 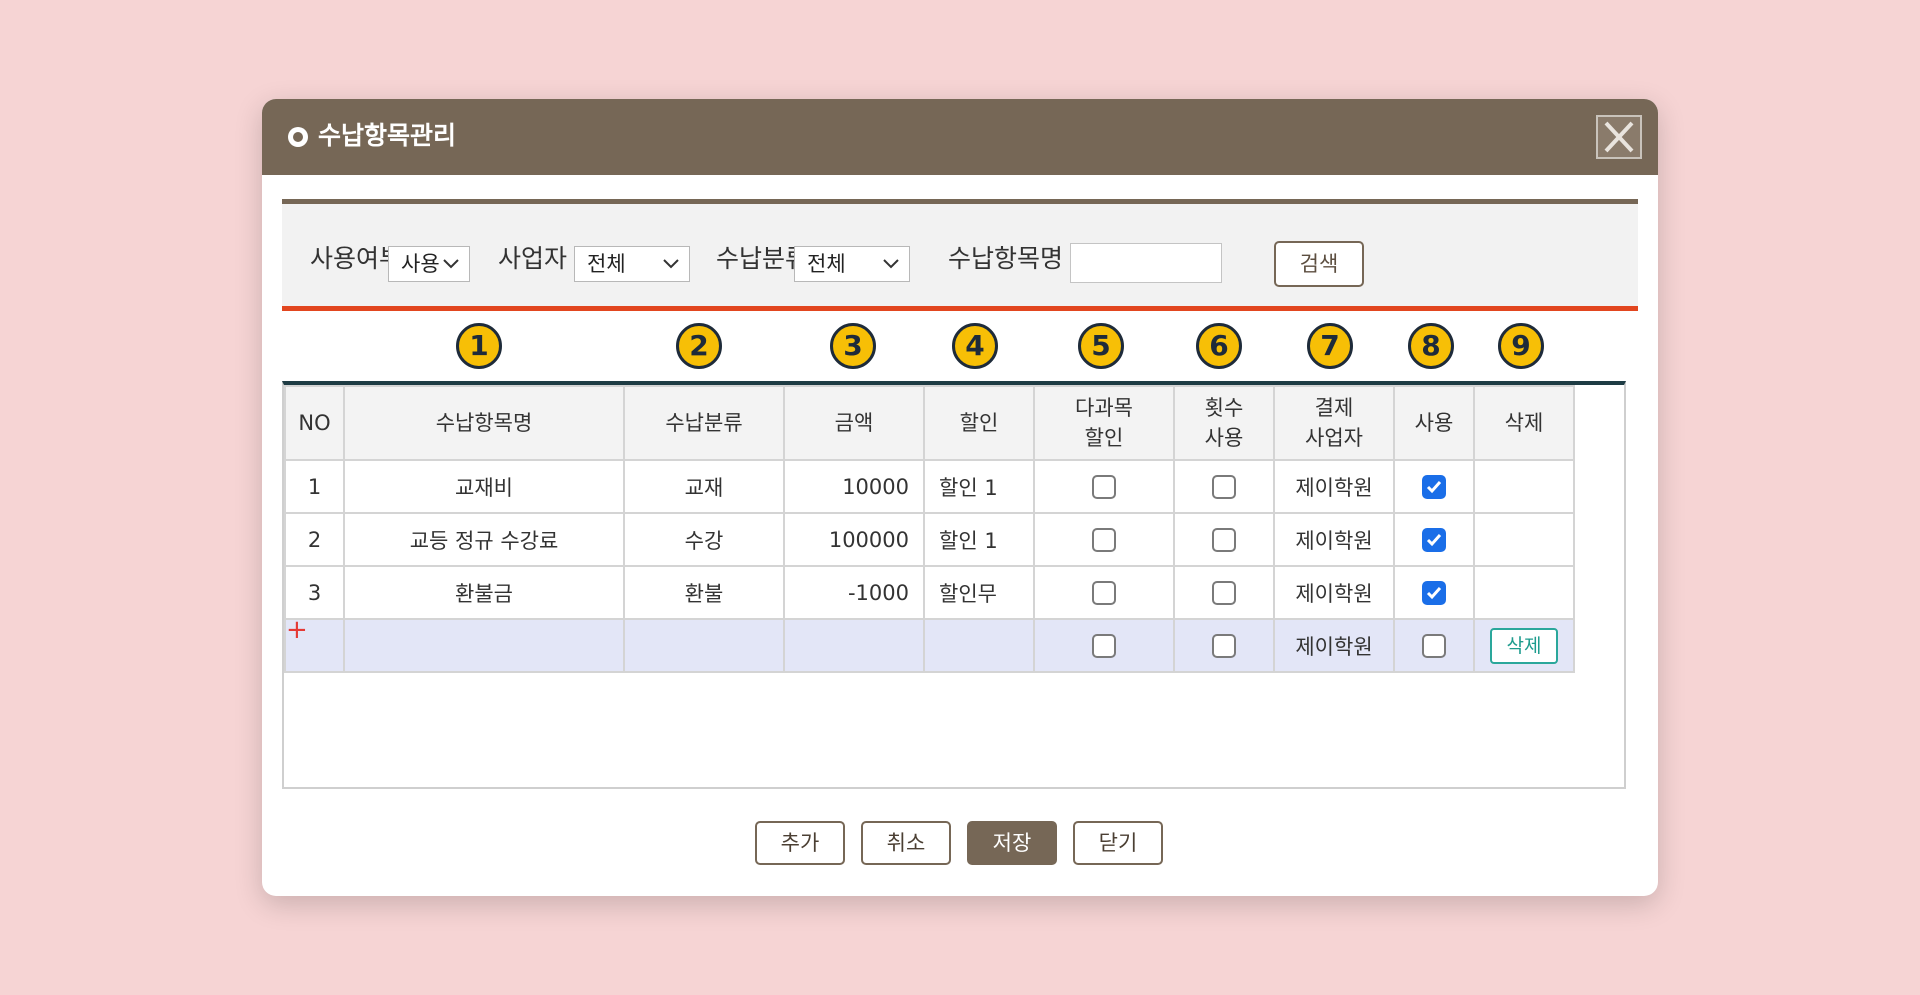 I want to click on table-row: 1 교재비 교재 10000 할인 1 제이학원, so click(x=929, y=486).